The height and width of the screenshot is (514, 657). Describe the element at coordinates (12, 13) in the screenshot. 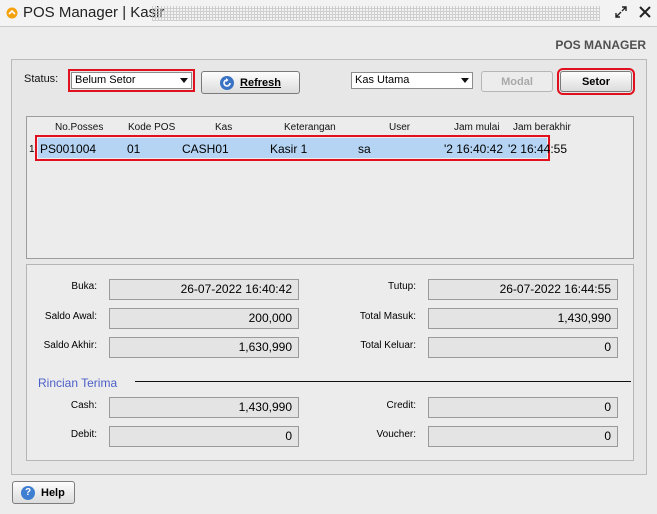

I see `app-icon` at that location.